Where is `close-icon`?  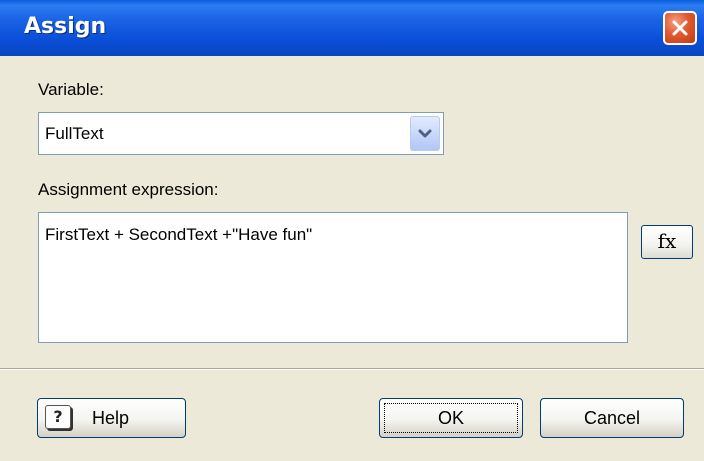
close-icon is located at coordinates (680, 28).